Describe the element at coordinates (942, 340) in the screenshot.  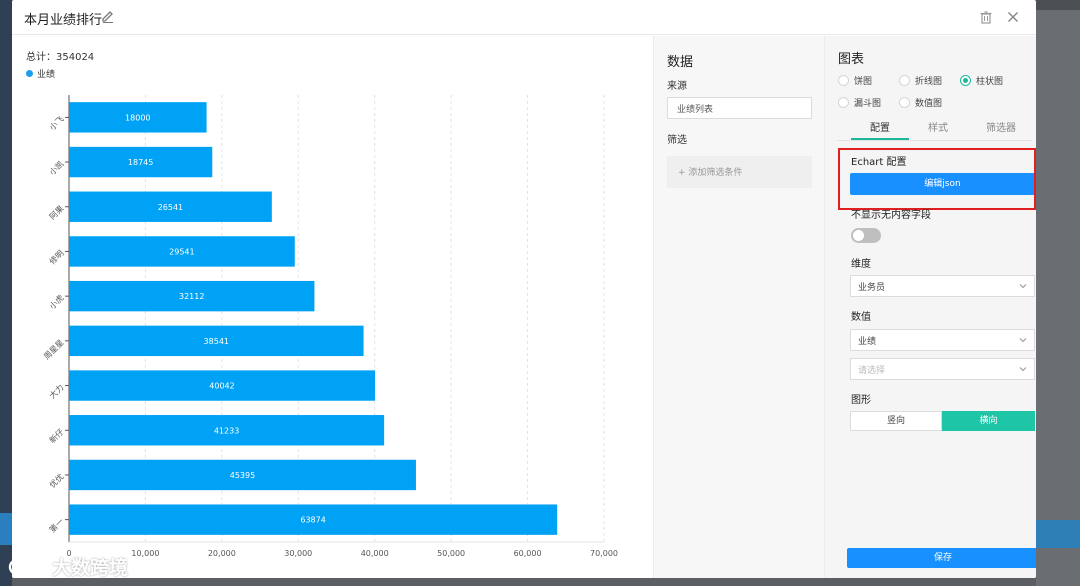
I see `value-select: 业绩` at that location.